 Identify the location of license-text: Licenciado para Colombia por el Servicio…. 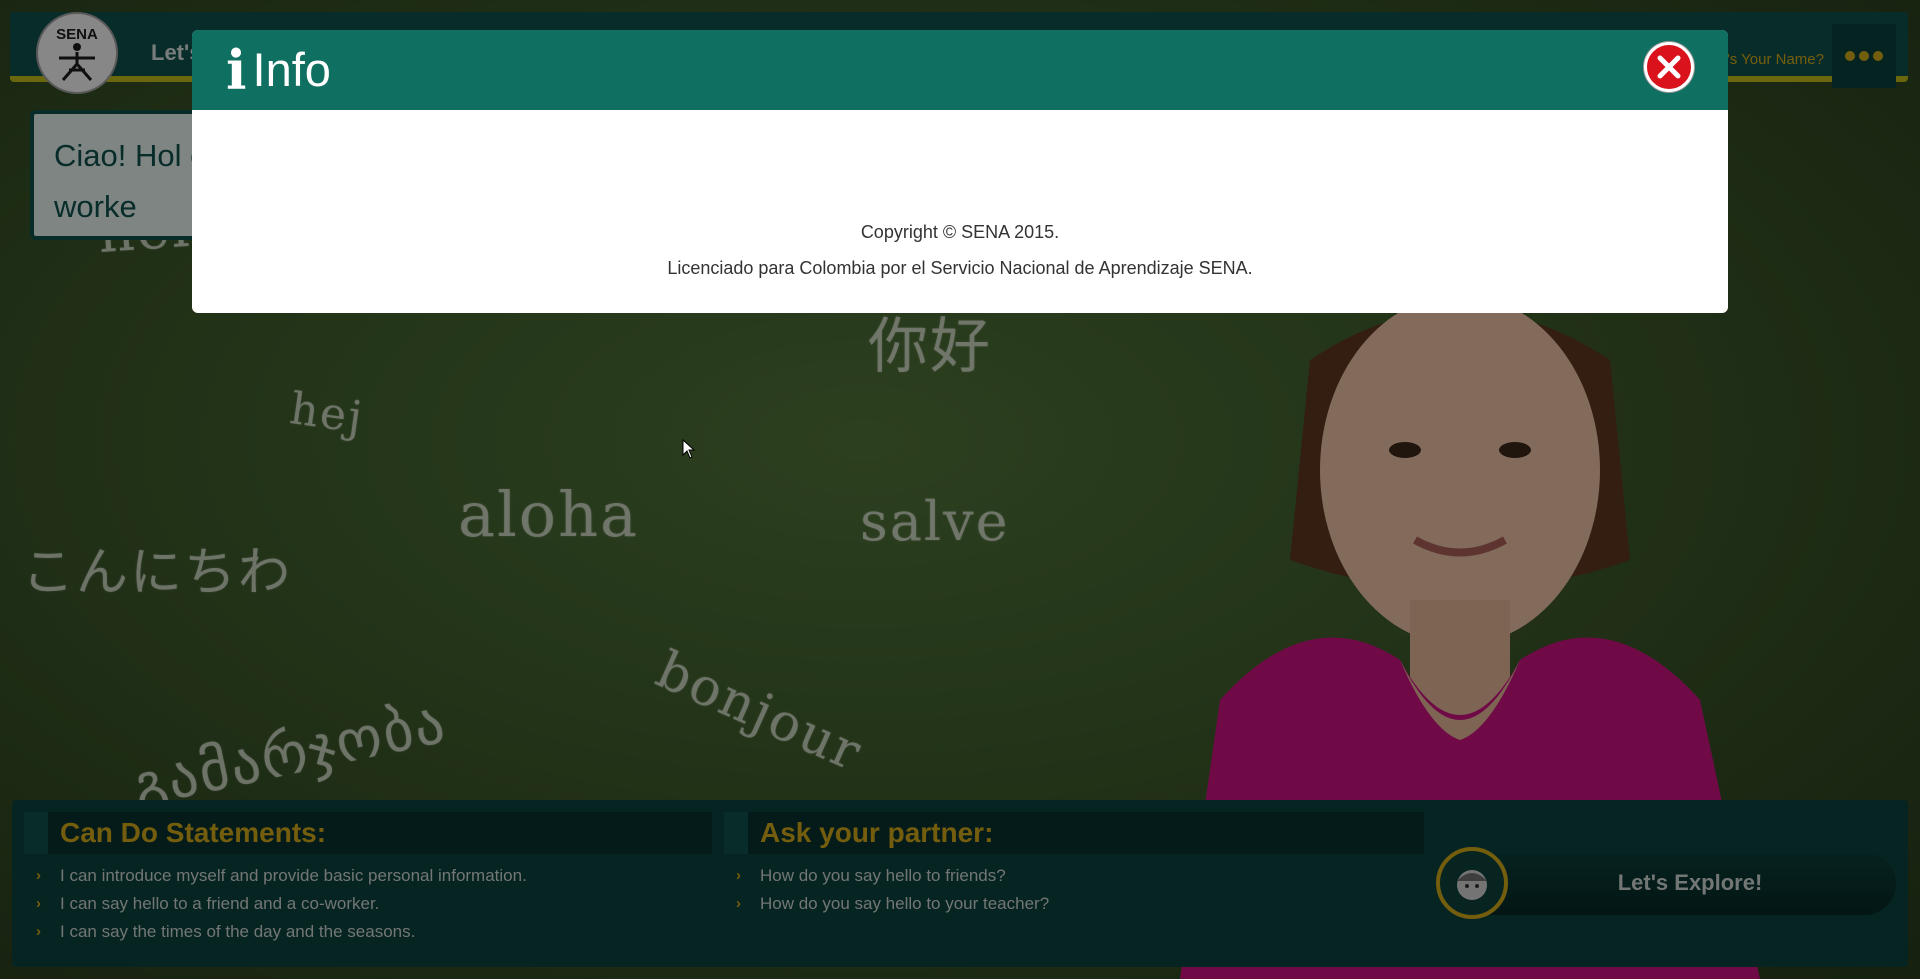
(960, 268).